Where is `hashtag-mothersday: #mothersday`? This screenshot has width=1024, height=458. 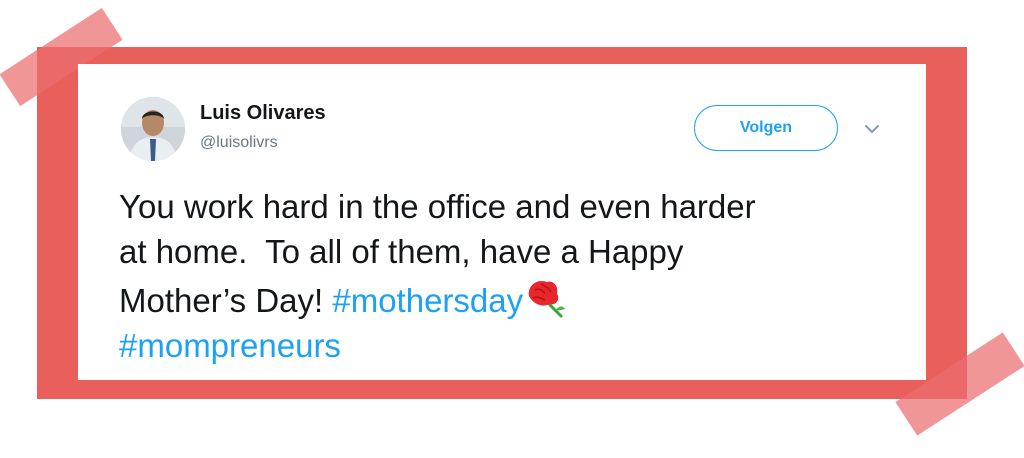
hashtag-mothersday: #mothersday is located at coordinates (427, 300).